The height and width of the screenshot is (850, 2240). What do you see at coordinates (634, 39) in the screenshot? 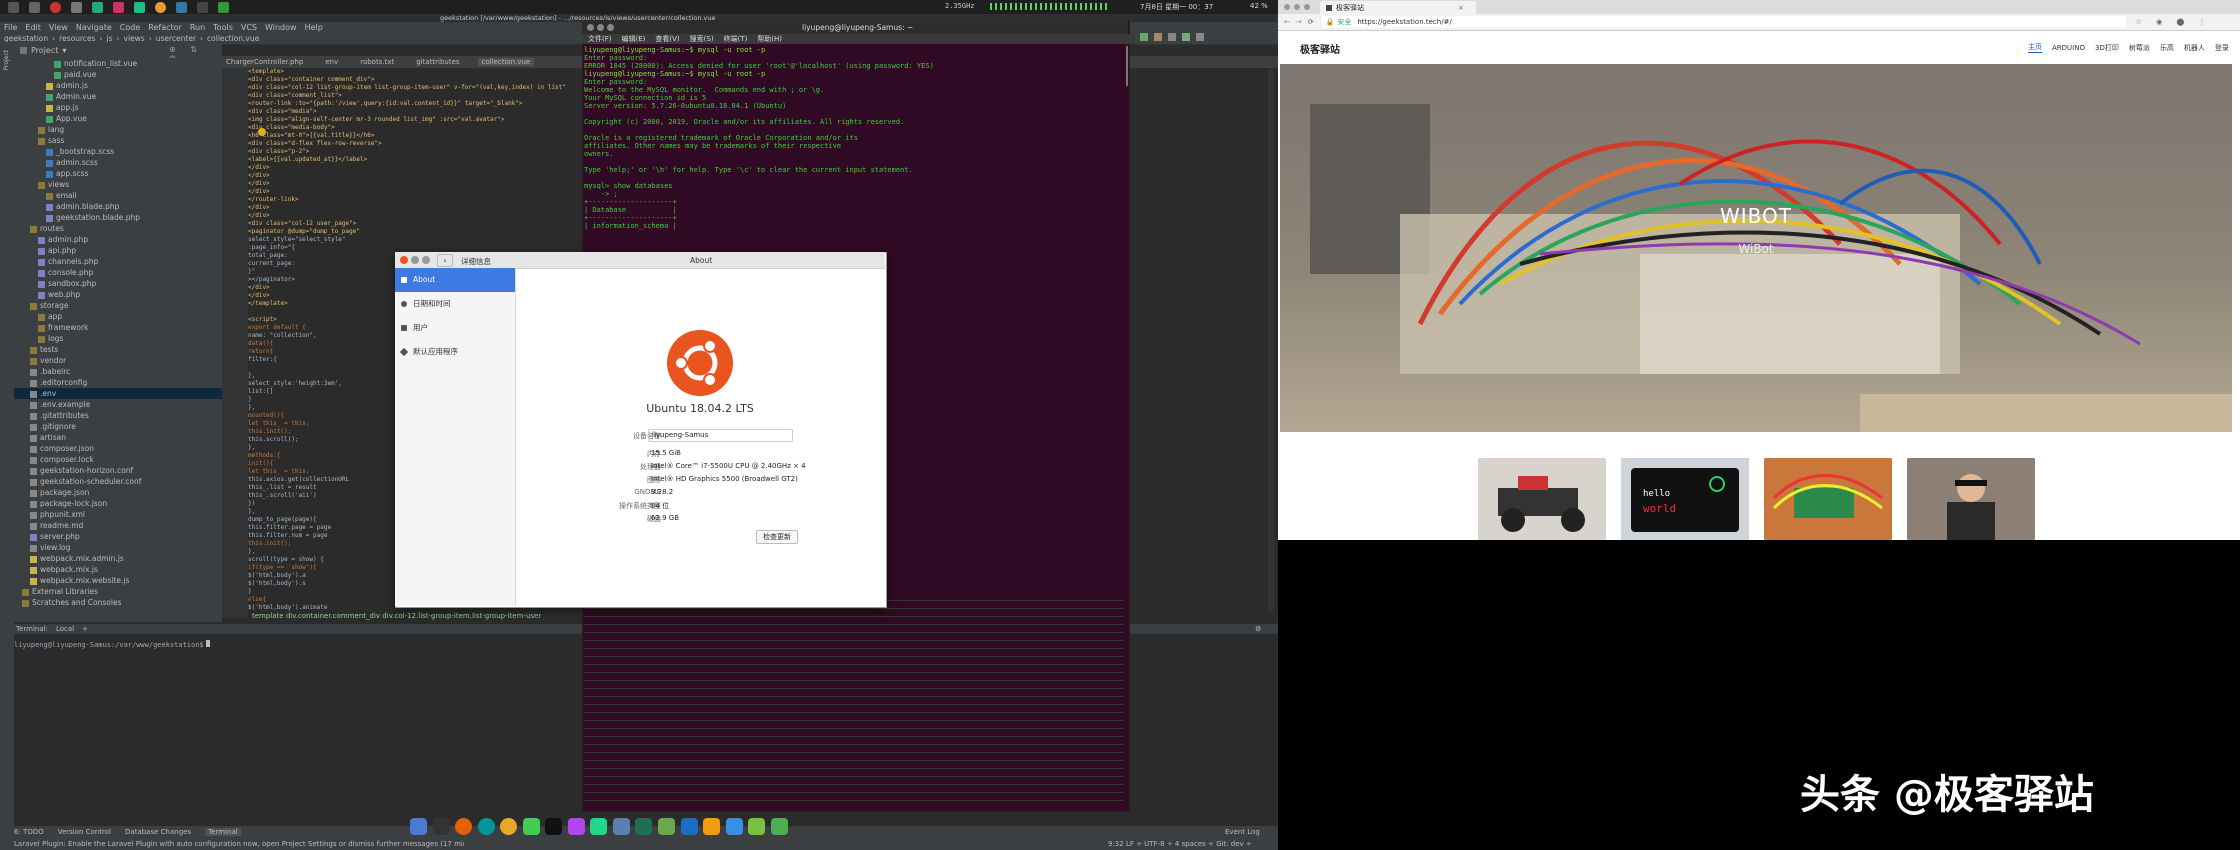
I see `terminal-menu-edit: 编辑(E)` at bounding box center [634, 39].